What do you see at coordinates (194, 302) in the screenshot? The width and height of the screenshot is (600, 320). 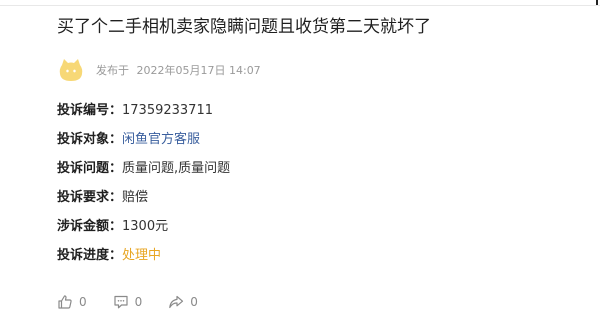 I see `share-count: 0` at bounding box center [194, 302].